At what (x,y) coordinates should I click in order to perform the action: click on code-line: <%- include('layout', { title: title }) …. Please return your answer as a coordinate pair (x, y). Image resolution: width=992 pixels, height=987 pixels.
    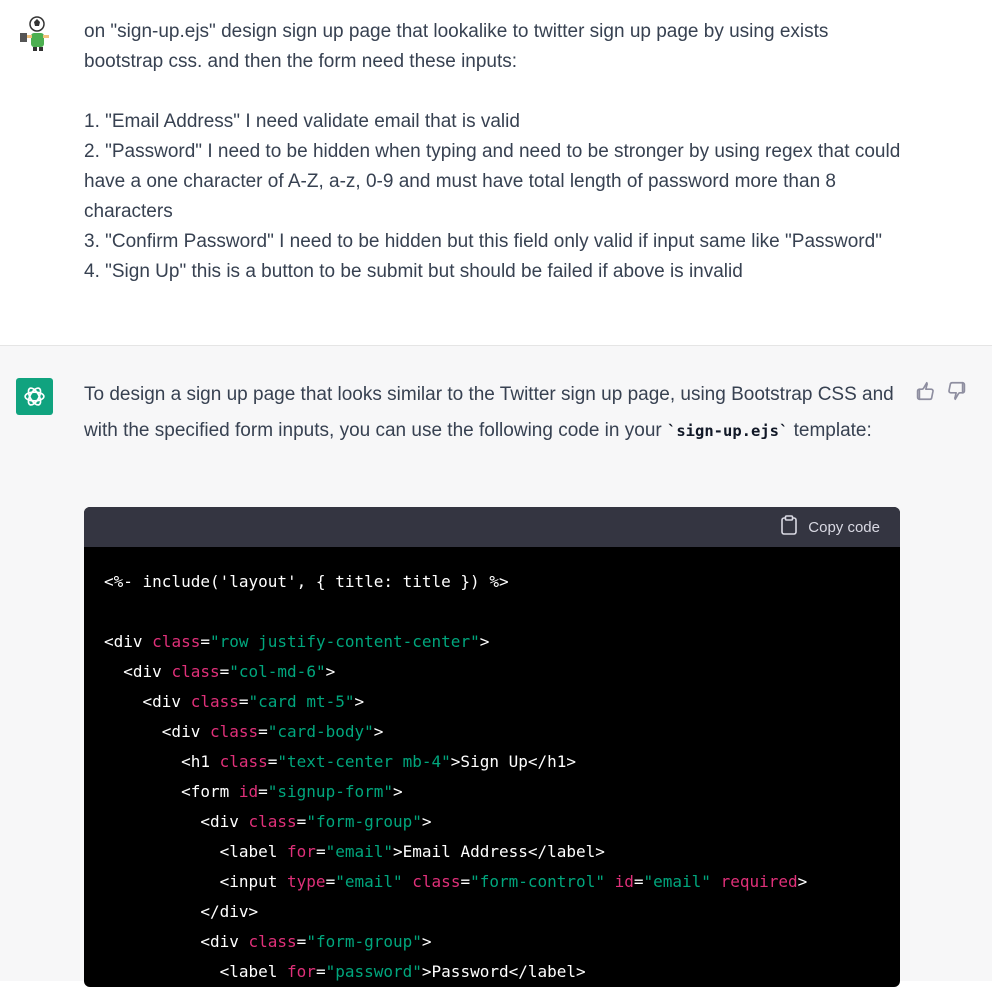
    Looking at the image, I should click on (502, 582).